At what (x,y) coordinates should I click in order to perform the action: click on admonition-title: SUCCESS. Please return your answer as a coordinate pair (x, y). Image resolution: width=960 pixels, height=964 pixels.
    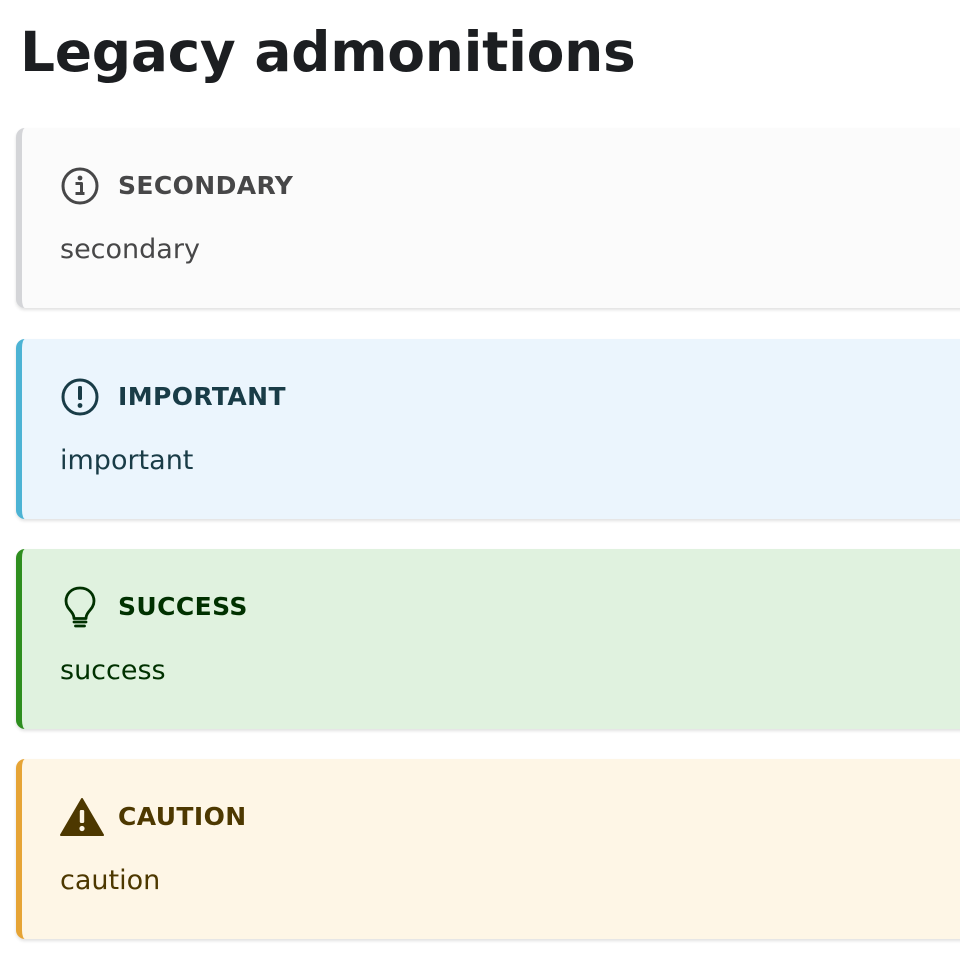
    Looking at the image, I should click on (183, 606).